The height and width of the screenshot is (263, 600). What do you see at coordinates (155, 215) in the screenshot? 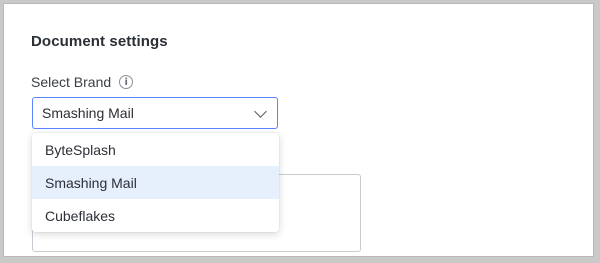
I see `brand-option-cubeflakes: Cubeflakes` at bounding box center [155, 215].